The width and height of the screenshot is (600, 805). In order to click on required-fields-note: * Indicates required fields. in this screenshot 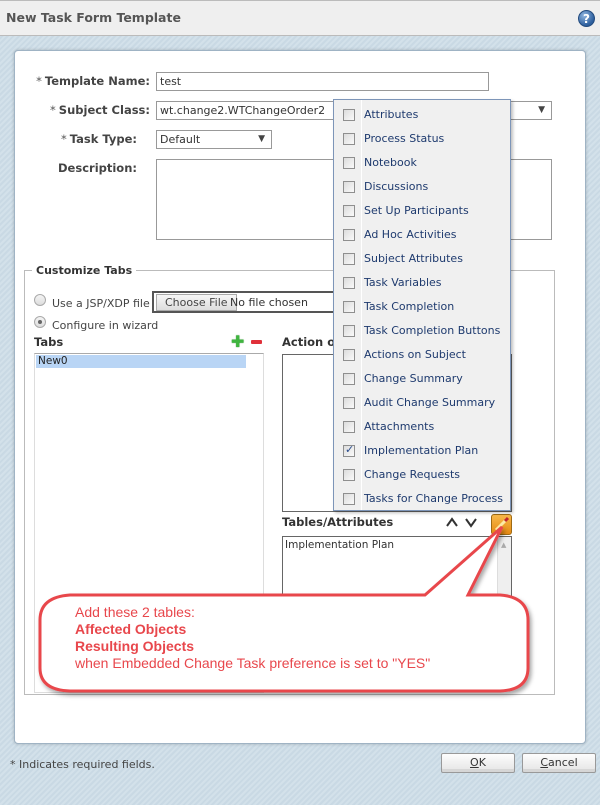, I will do `click(82, 764)`.